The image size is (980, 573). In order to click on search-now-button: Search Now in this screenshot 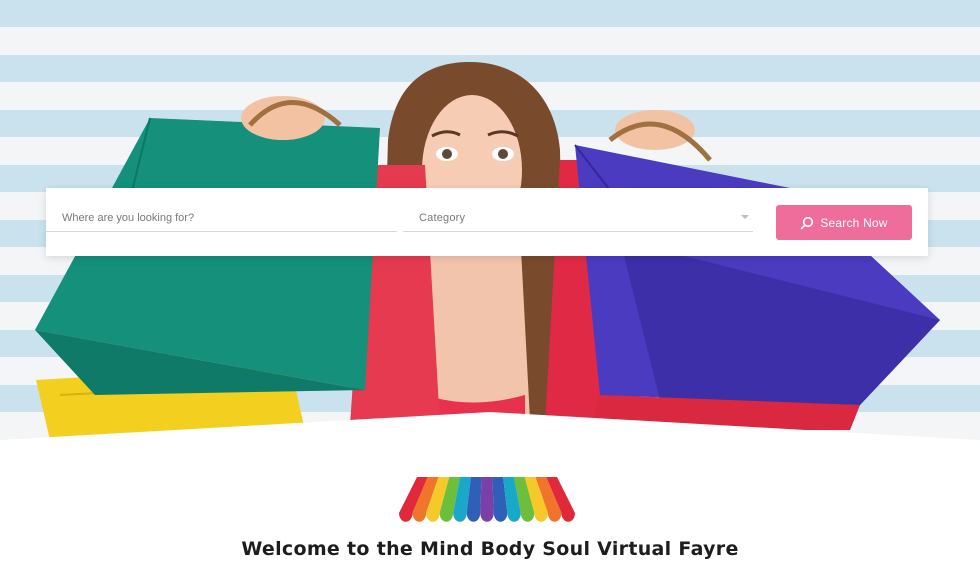, I will do `click(844, 222)`.